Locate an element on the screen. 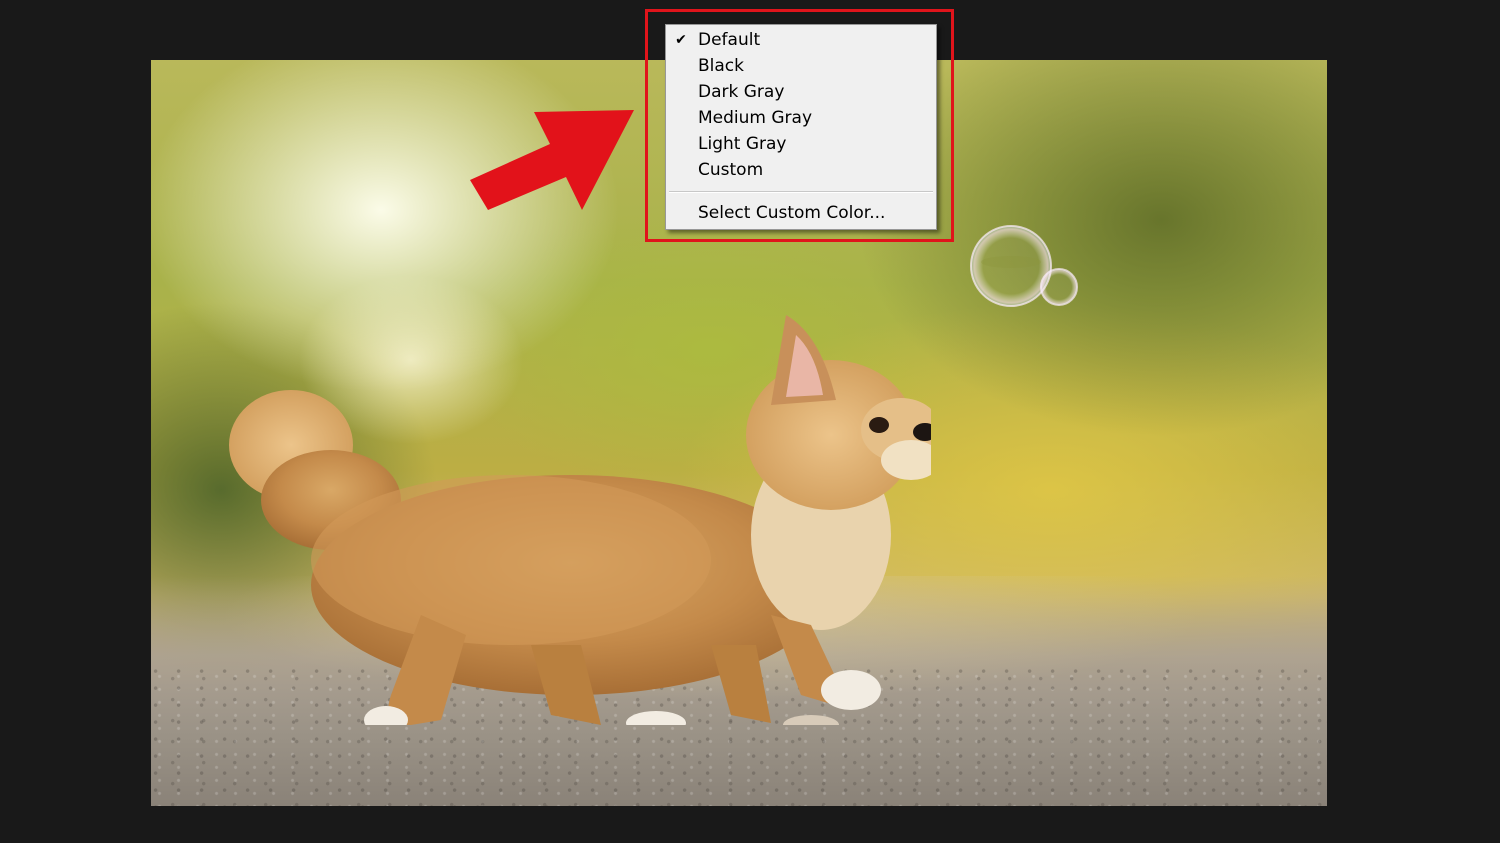  menu-separator is located at coordinates (801, 192).